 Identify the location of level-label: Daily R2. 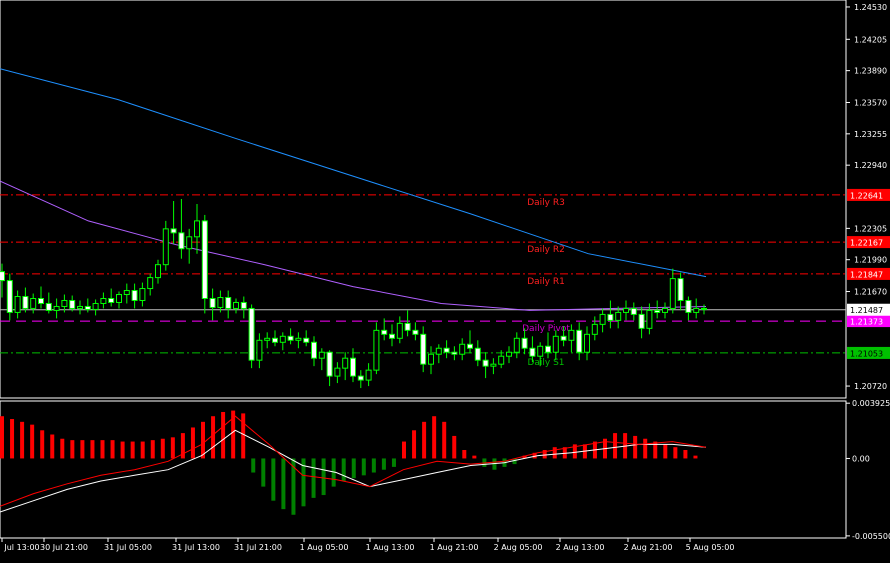
(546, 250).